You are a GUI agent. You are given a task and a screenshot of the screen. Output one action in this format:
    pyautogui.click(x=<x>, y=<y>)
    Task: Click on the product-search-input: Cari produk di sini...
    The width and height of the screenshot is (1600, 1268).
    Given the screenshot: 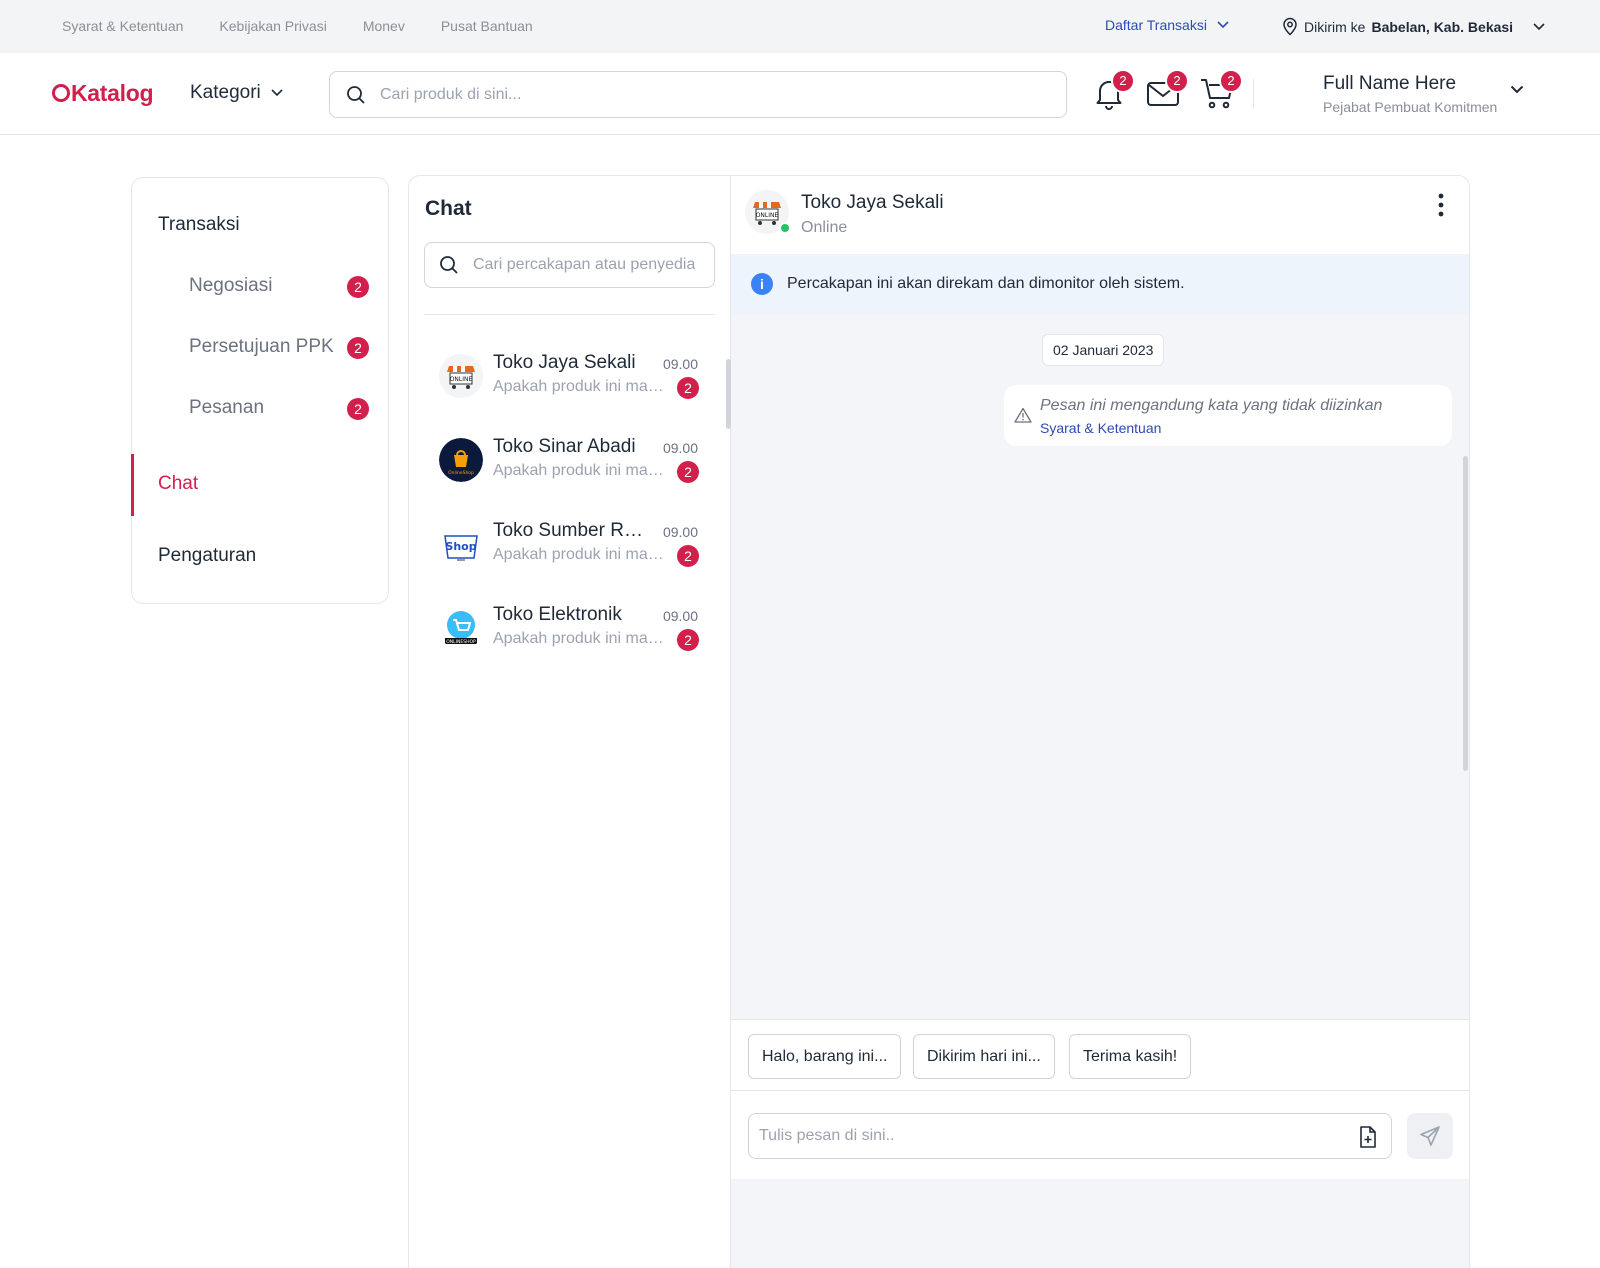 What is the action you would take?
    pyautogui.click(x=698, y=94)
    